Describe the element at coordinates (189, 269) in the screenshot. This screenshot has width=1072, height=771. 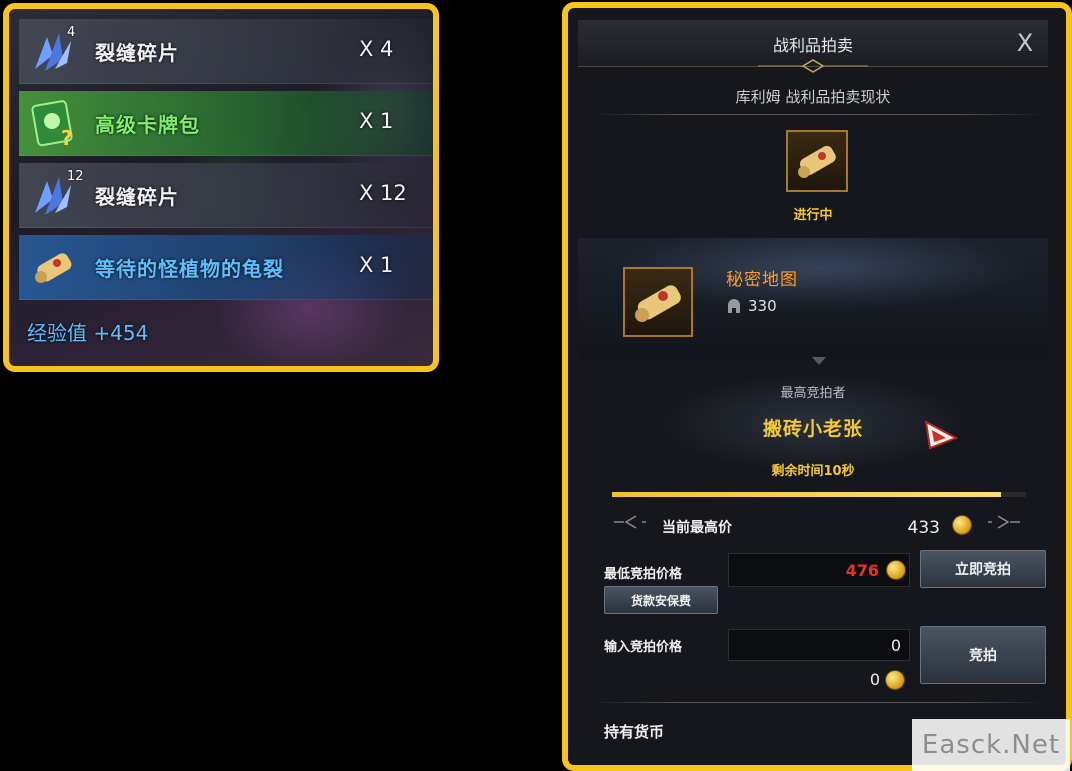
I see `item-name: 等待的怪植物的龟裂` at that location.